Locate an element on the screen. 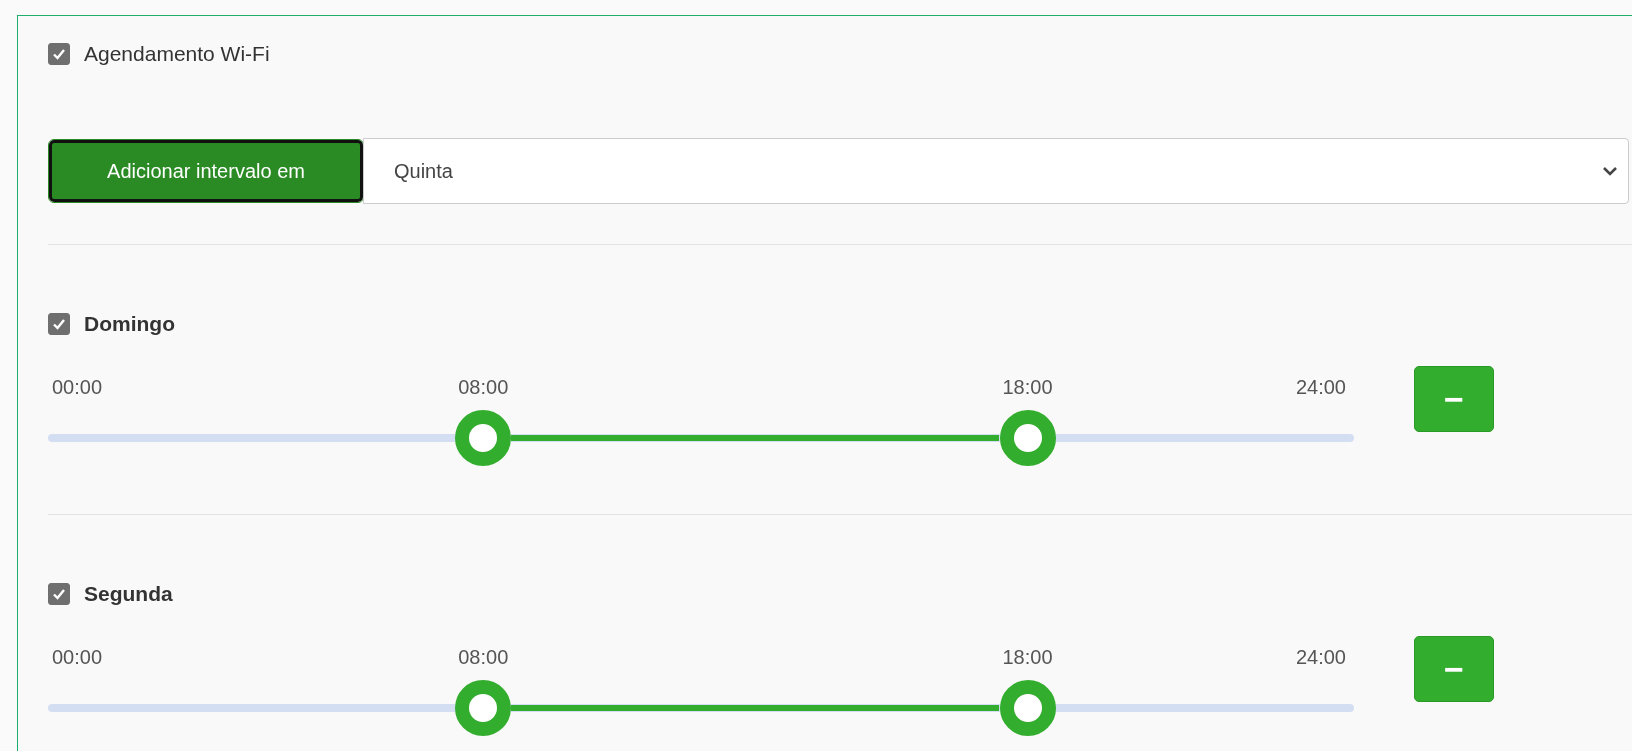 The height and width of the screenshot is (751, 1632). add-interval-button: Adicionar intervalo em is located at coordinates (206, 171).